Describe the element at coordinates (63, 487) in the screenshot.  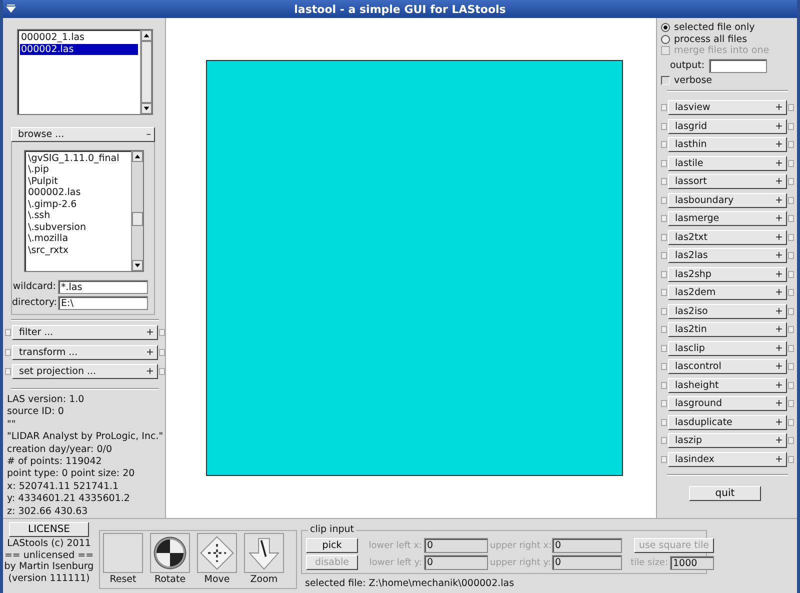
I see `info-line: x: 520741.11 521741.1` at that location.